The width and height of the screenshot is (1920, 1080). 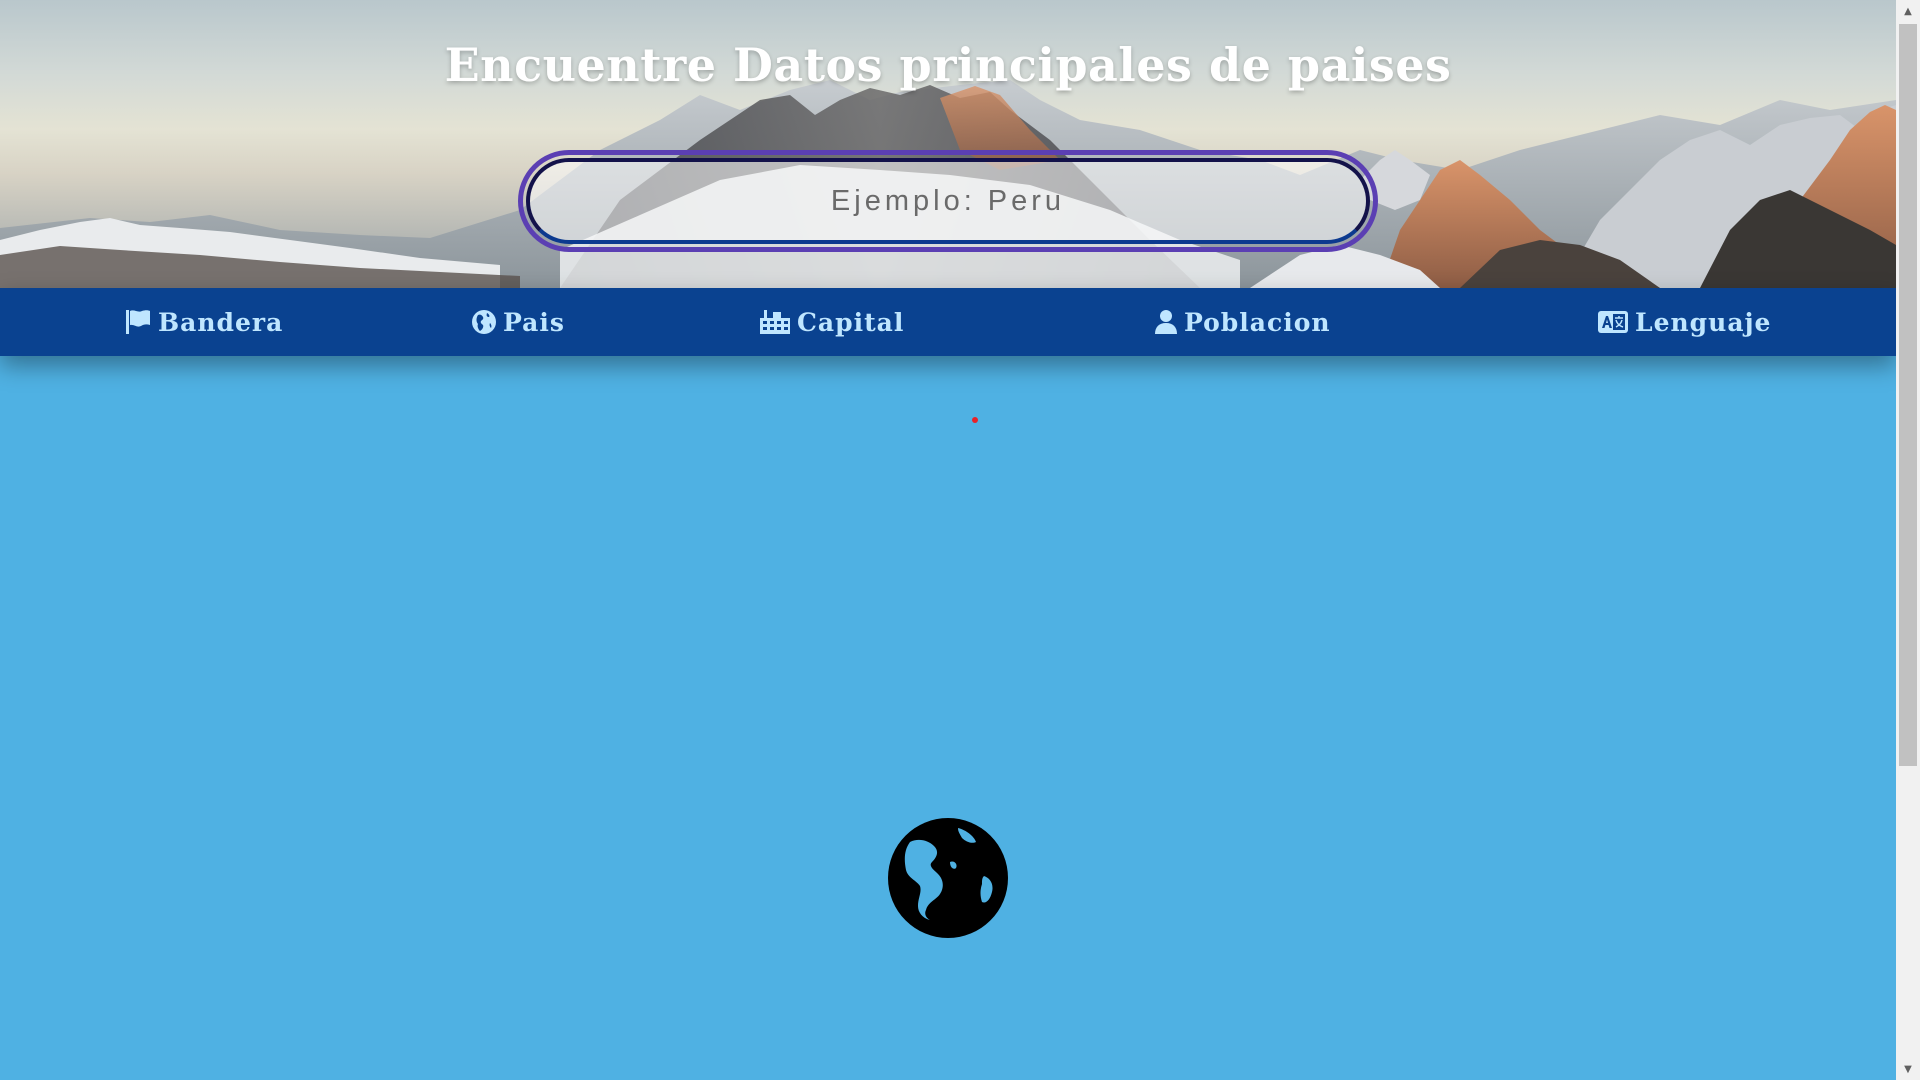 I want to click on page-title: Encuentre Datos principales de paises, so click(x=948, y=65).